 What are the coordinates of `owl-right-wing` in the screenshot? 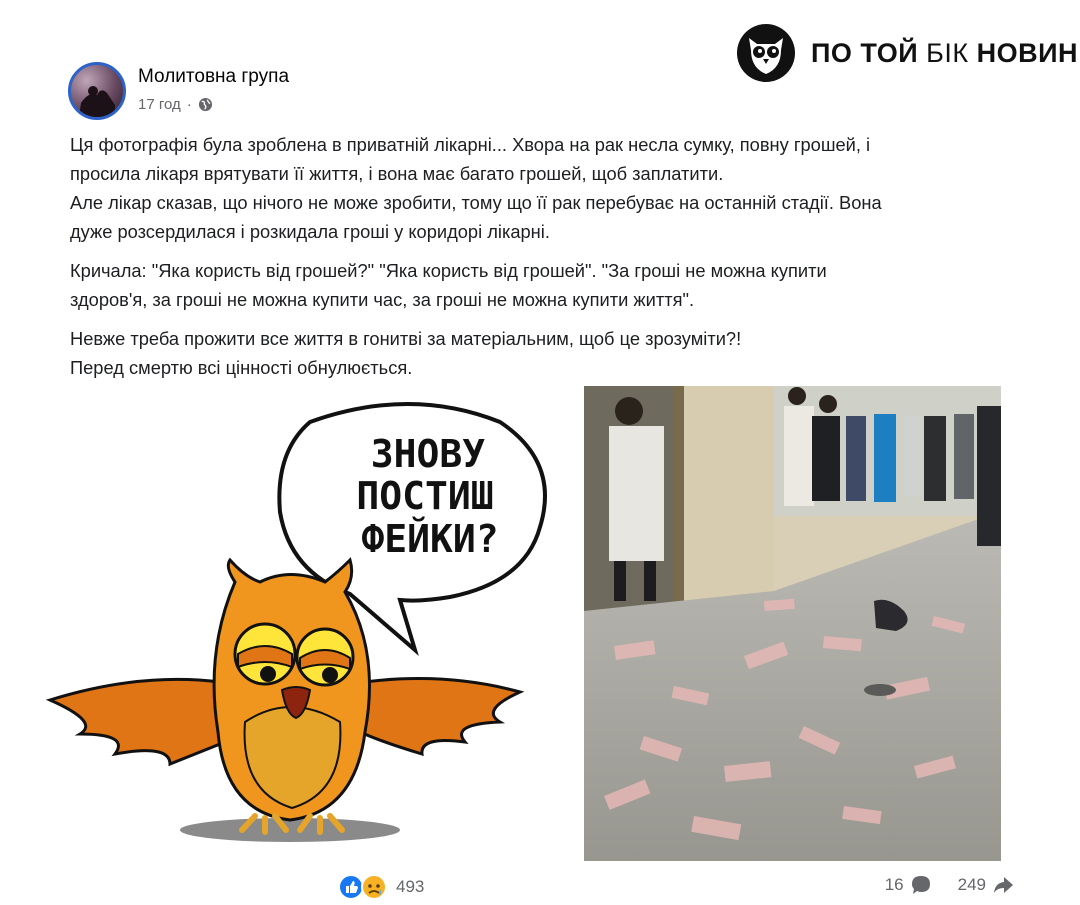 It's located at (436, 717).